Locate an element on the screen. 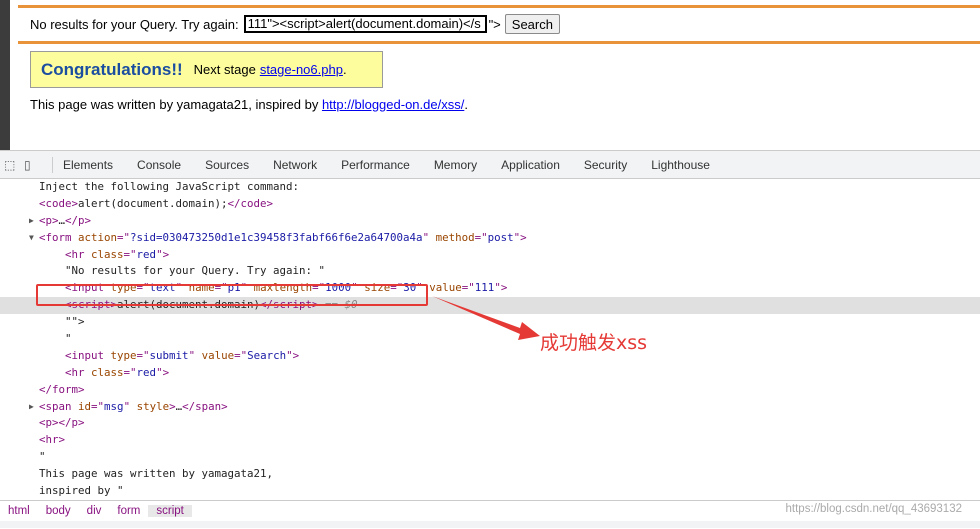  dom-node-markup: </form> is located at coordinates (62, 389).